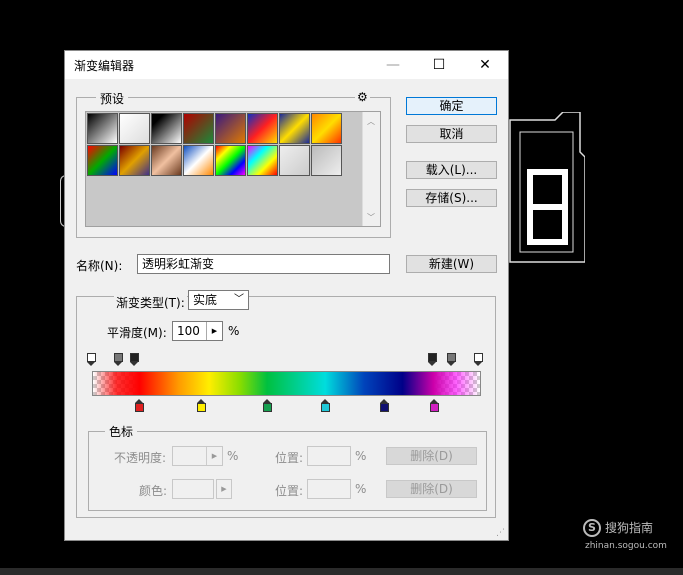 The image size is (683, 575). What do you see at coordinates (393, 65) in the screenshot?
I see `minimize-button: —` at bounding box center [393, 65].